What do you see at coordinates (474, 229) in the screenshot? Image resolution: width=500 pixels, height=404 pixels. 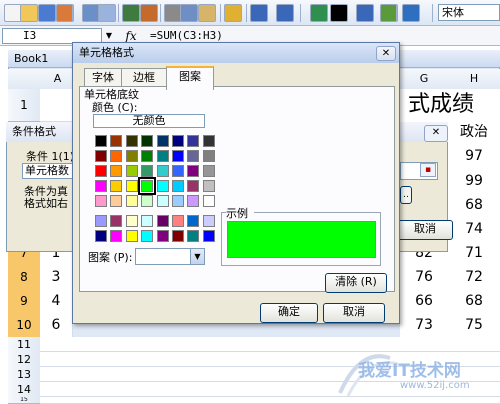 I see `cell: 74` at bounding box center [474, 229].